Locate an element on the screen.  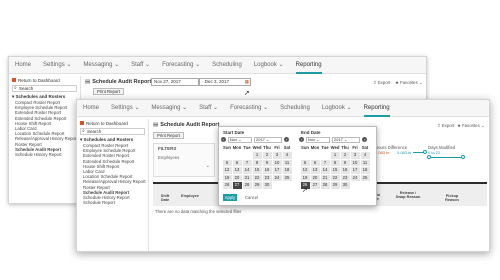
day-cell: 7 is located at coordinates (325, 162).